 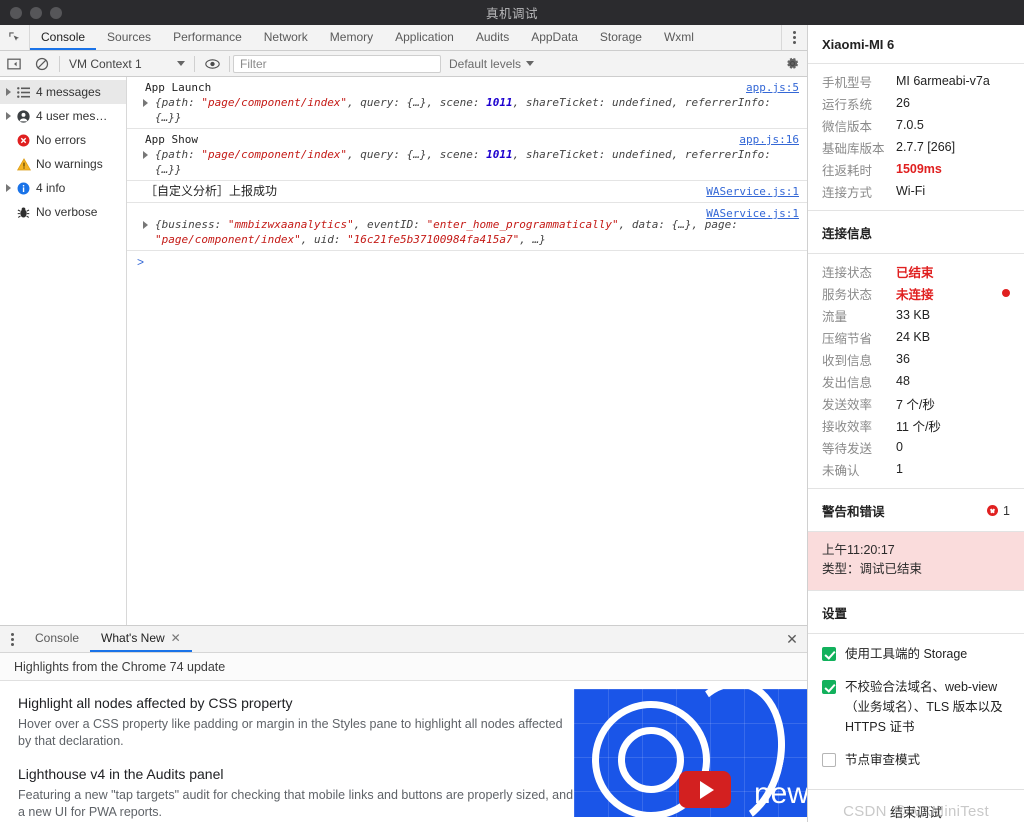 What do you see at coordinates (176, 638) in the screenshot?
I see `close-icon: ✕` at bounding box center [176, 638].